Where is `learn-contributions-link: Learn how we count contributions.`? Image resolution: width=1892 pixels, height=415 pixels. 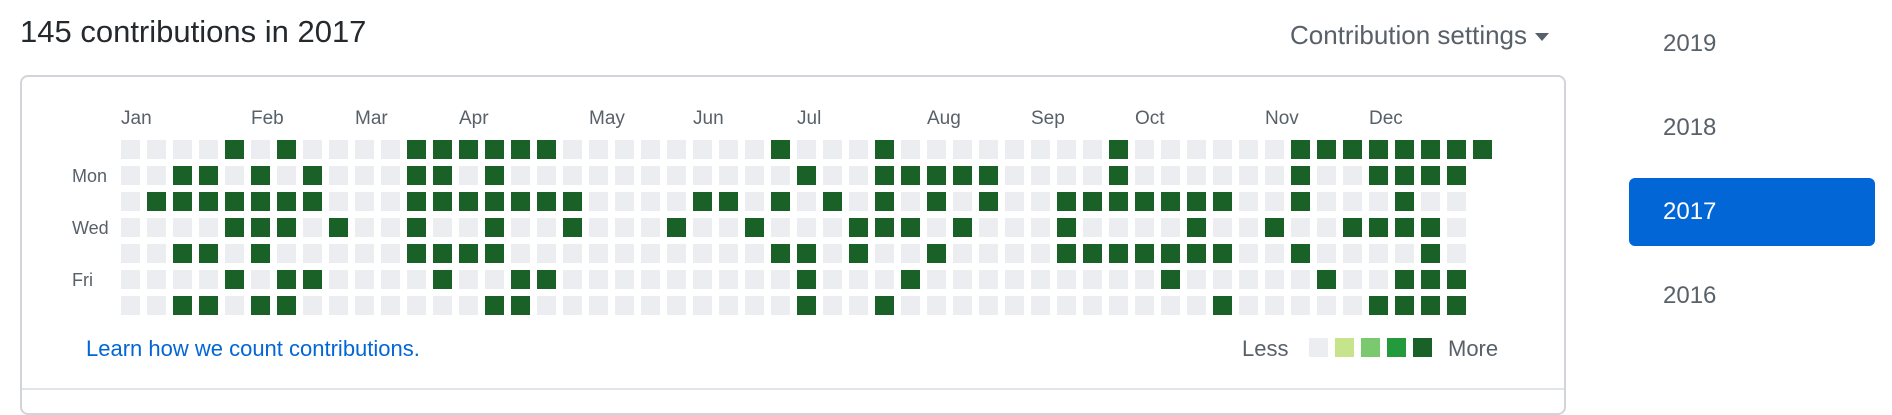 learn-contributions-link: Learn how we count contributions. is located at coordinates (253, 349).